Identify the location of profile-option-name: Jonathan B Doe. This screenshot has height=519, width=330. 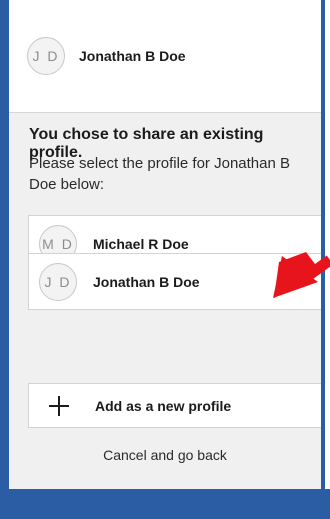
(146, 281).